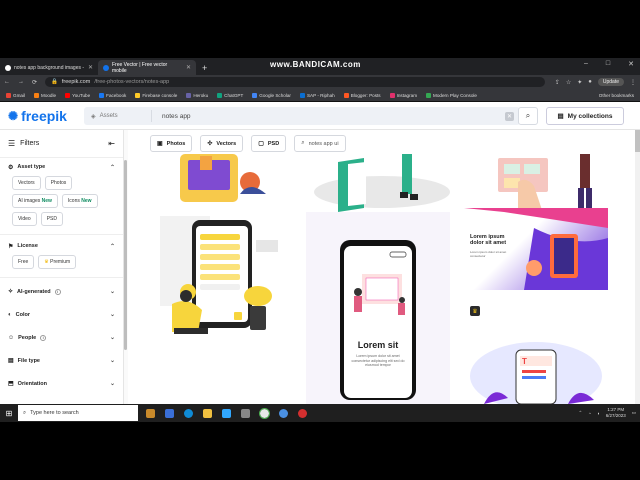  What do you see at coordinates (528, 116) in the screenshot?
I see `search-button: ⌕` at bounding box center [528, 116].